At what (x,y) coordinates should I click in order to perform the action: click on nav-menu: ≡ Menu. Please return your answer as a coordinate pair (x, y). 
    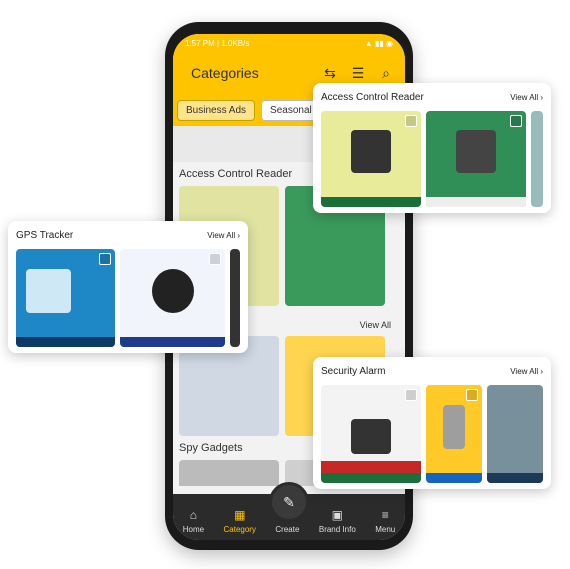
    Looking at the image, I should click on (385, 521).